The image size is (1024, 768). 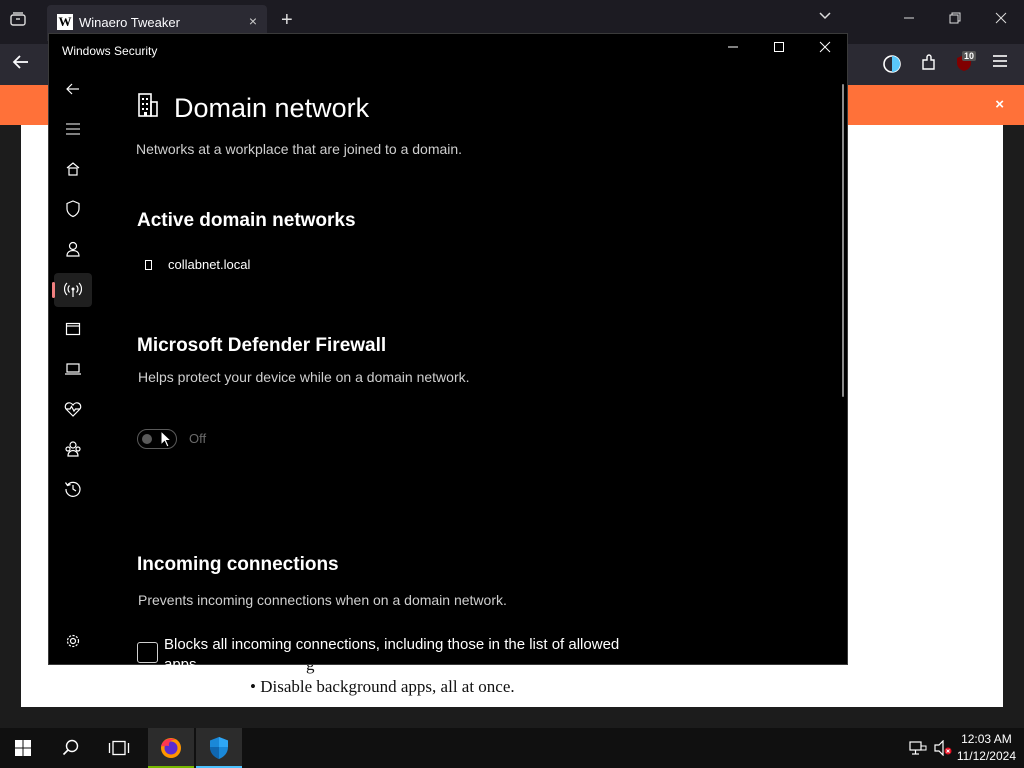 I want to click on page-title: Domain network, so click(x=272, y=108).